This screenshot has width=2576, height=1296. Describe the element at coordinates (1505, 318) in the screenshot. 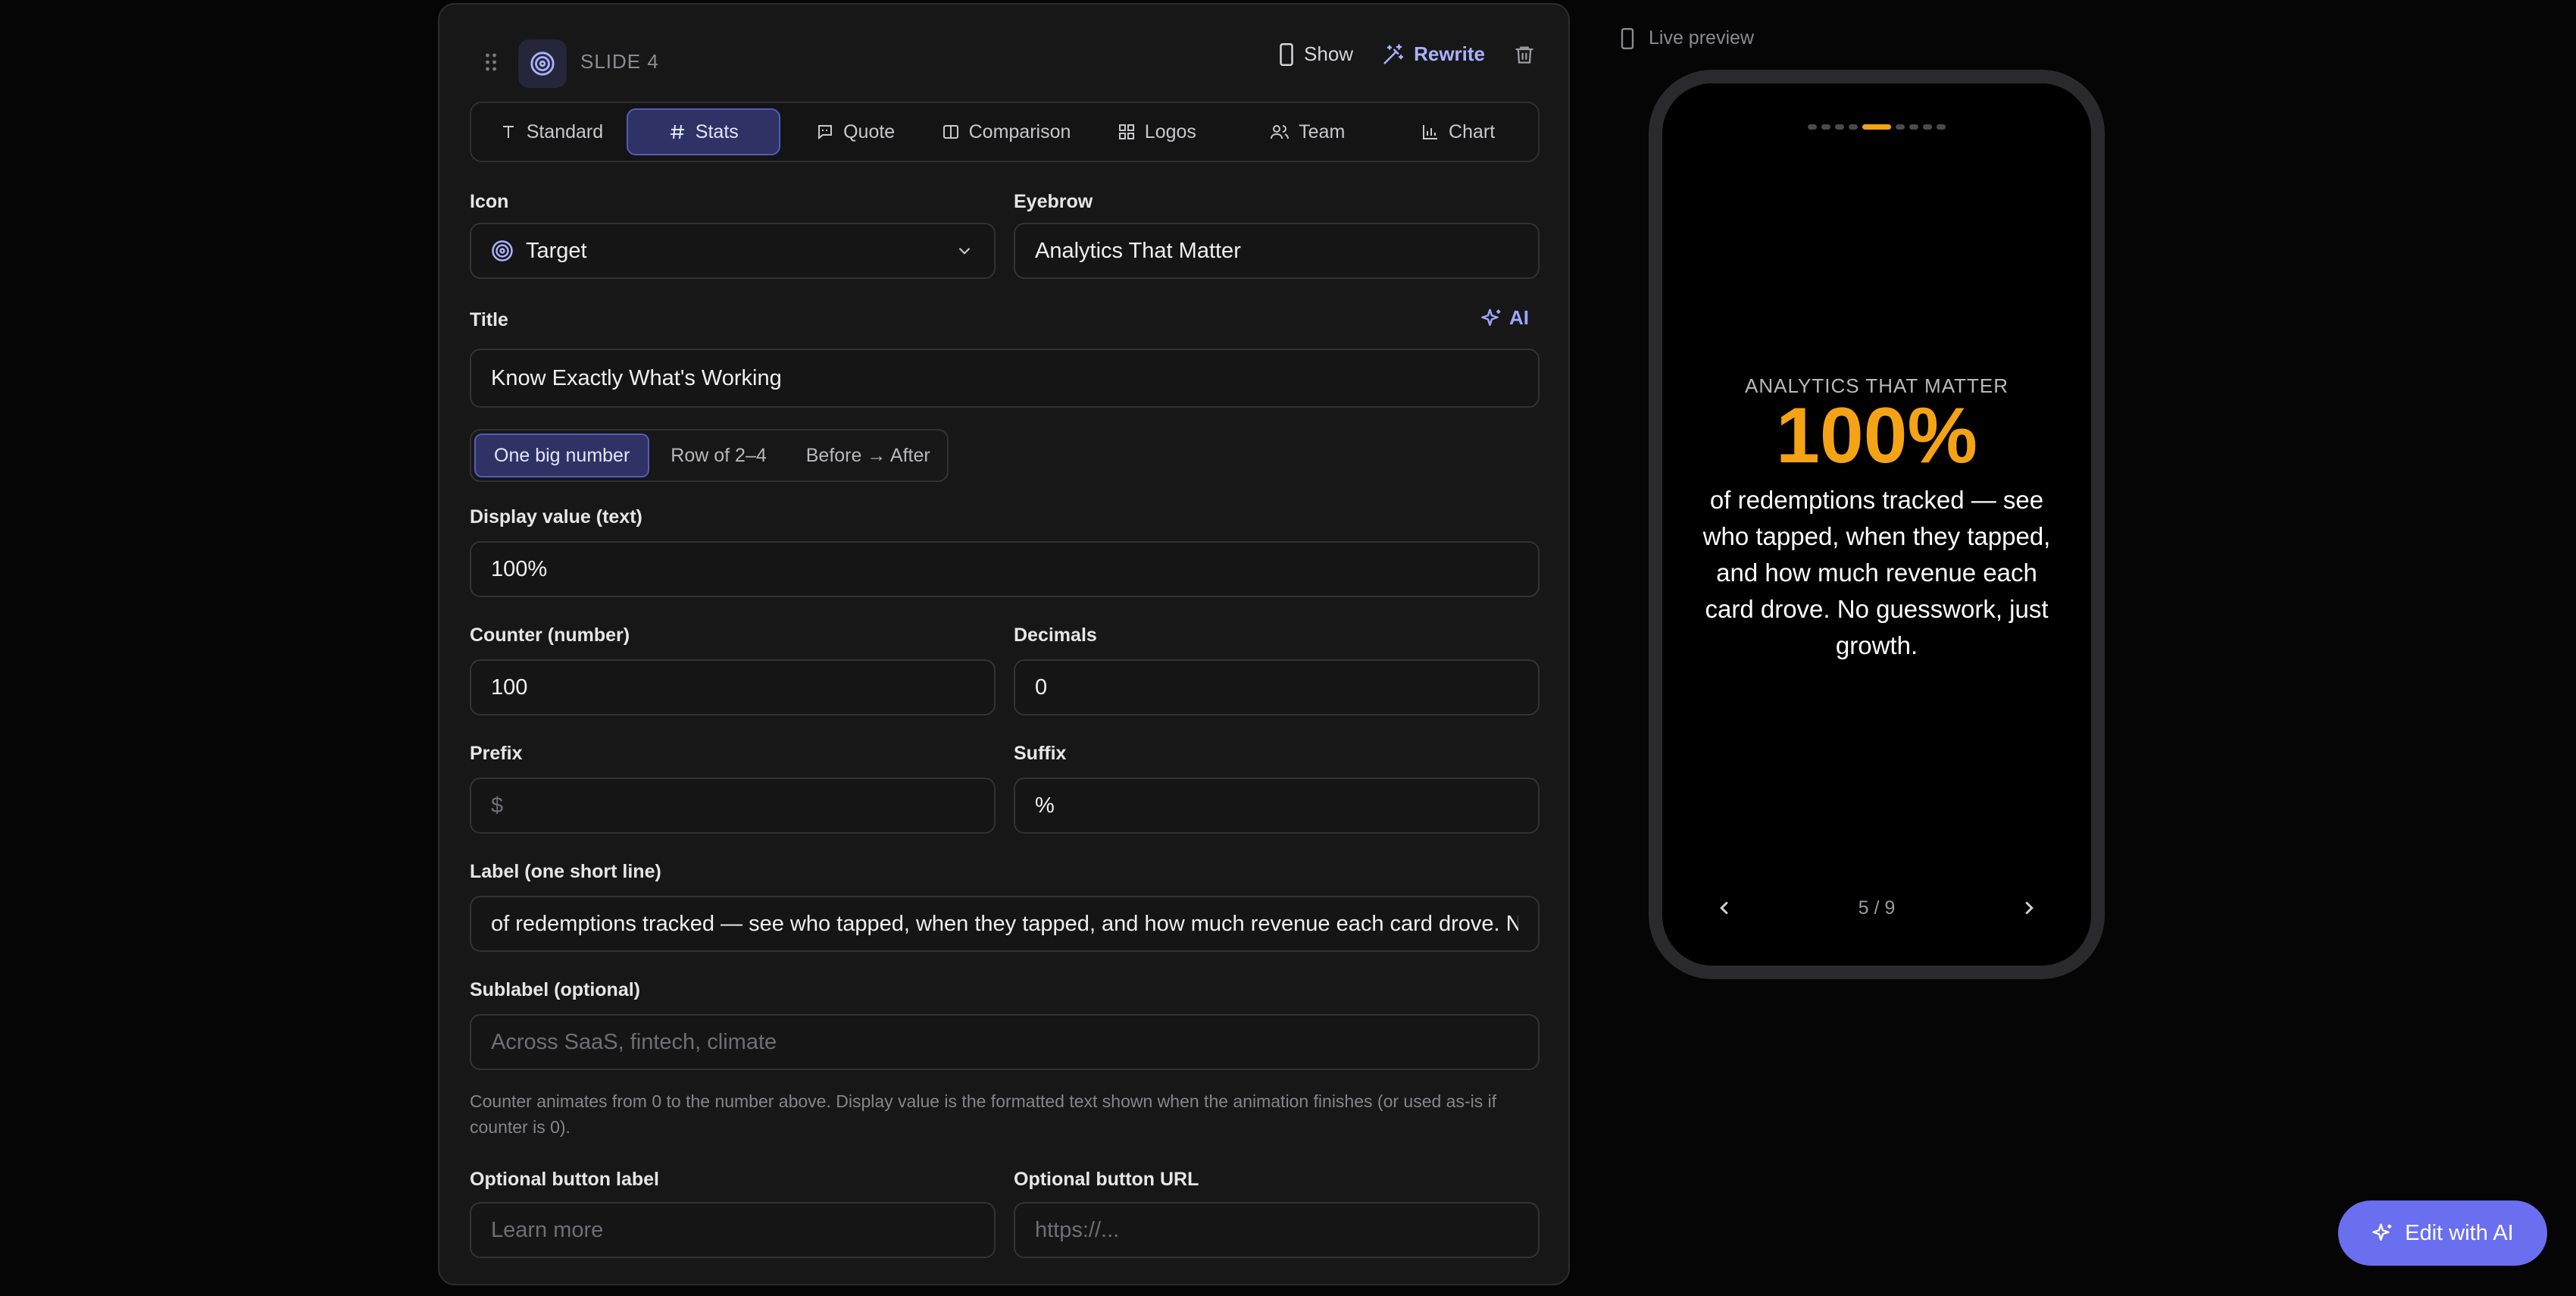

I see `ai-generate-button: AI` at that location.